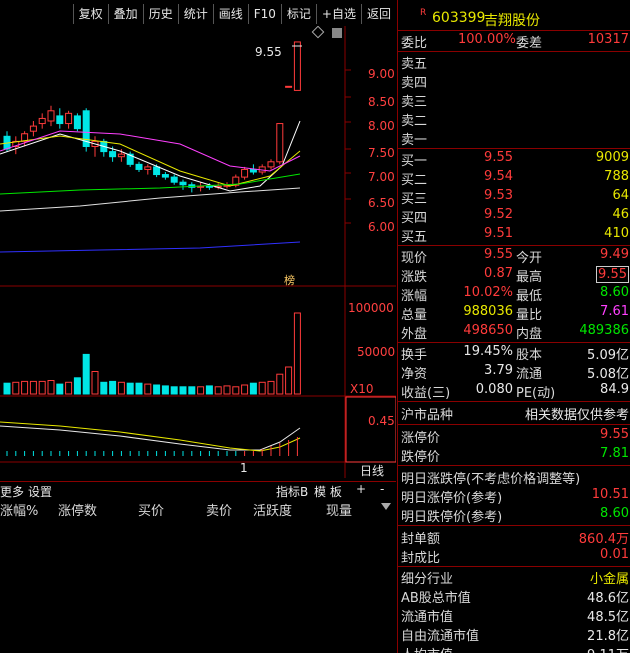 The image size is (630, 653). I want to click on bid-row: 买一 9.55 9009, so click(514, 159).